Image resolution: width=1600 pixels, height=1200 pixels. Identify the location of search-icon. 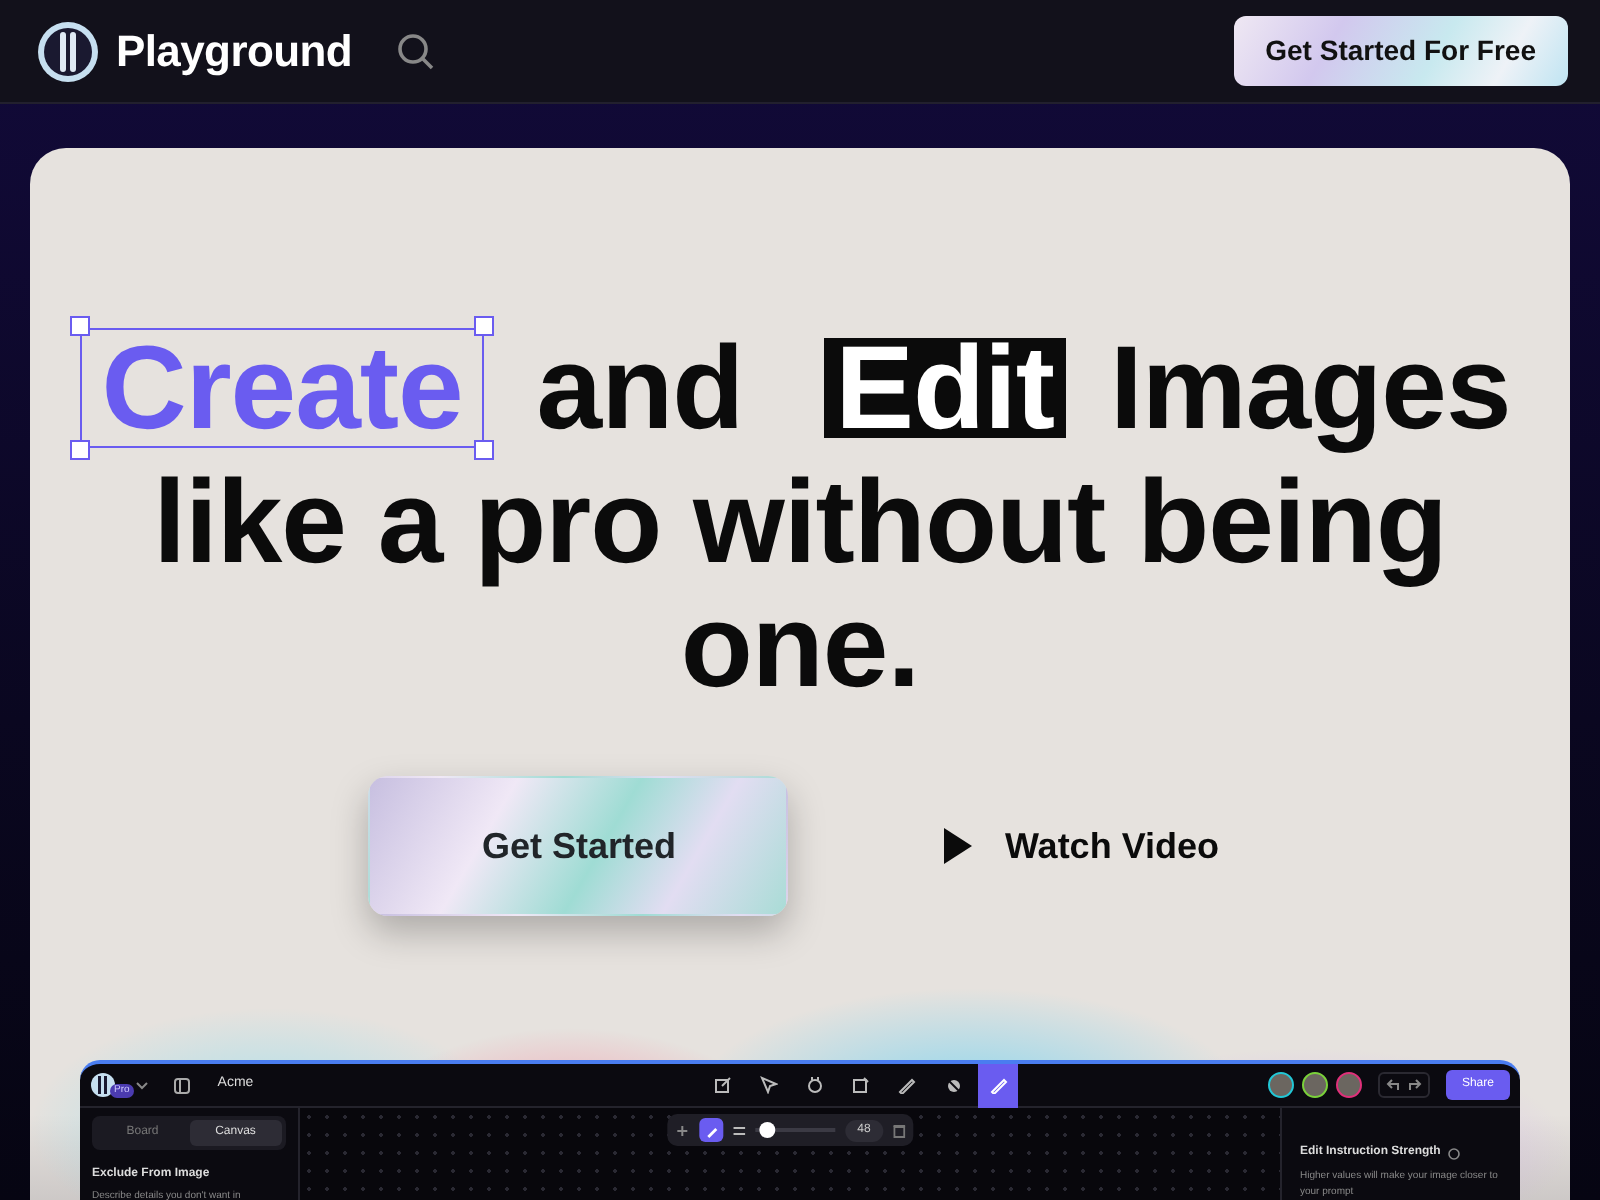
(416, 51).